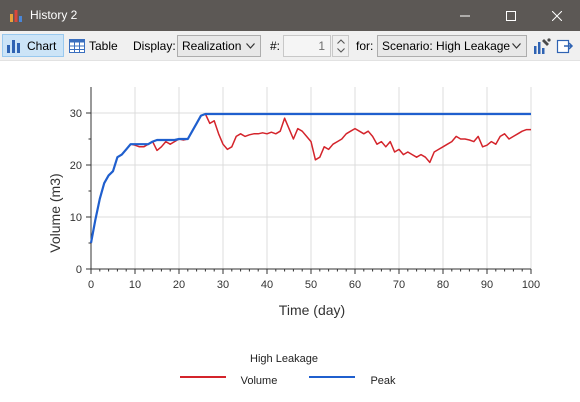 The height and width of the screenshot is (402, 580). I want to click on spin-down-icon, so click(341, 50).